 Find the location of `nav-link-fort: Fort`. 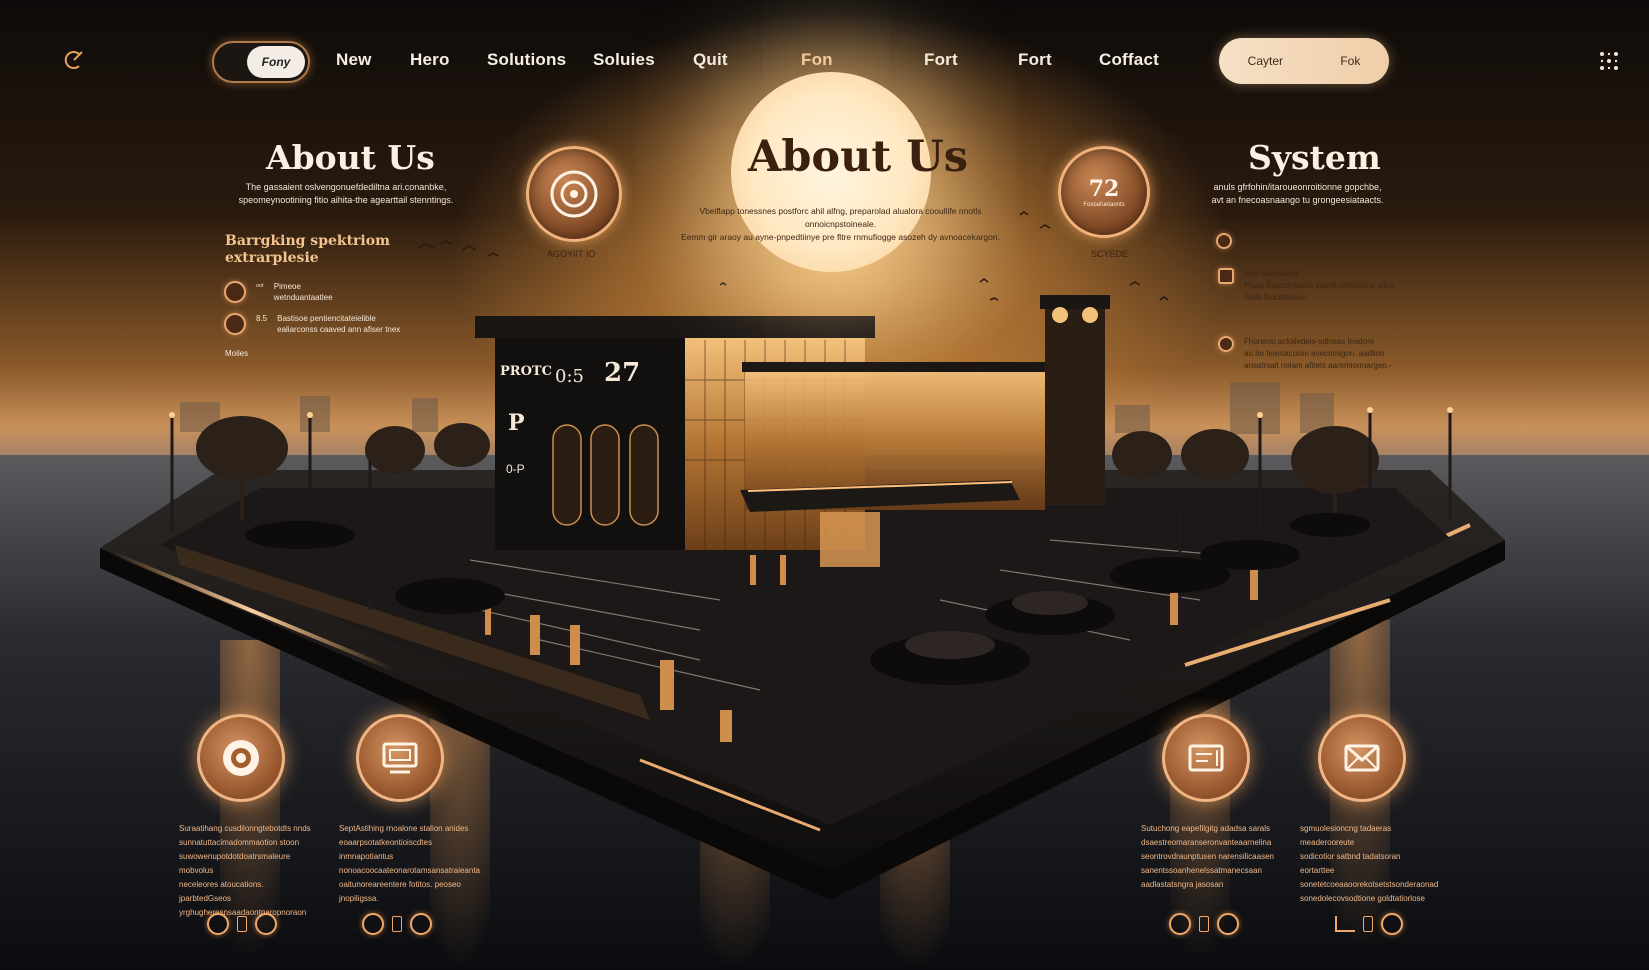

nav-link-fort: Fort is located at coordinates (941, 60).